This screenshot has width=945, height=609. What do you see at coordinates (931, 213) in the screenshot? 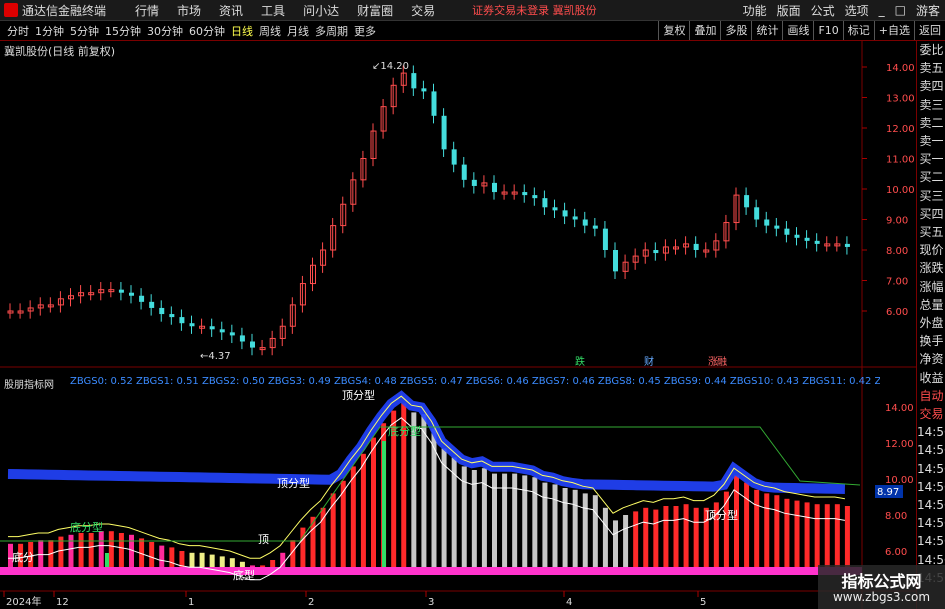
I see `quote-row-9: 买四` at bounding box center [931, 213].